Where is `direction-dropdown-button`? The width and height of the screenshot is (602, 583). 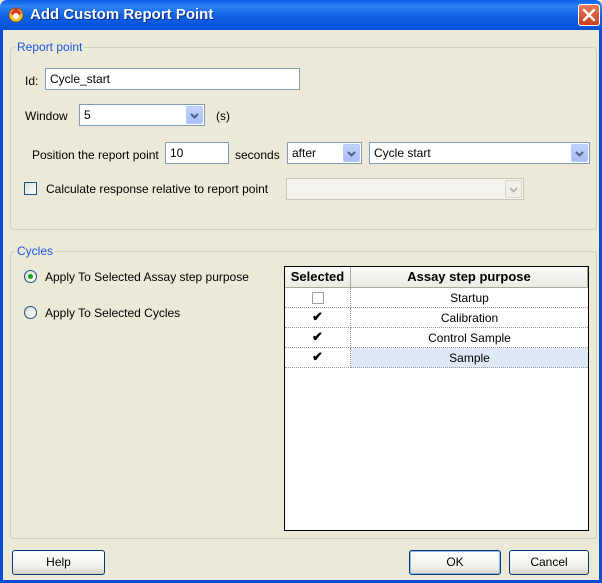 direction-dropdown-button is located at coordinates (351, 153).